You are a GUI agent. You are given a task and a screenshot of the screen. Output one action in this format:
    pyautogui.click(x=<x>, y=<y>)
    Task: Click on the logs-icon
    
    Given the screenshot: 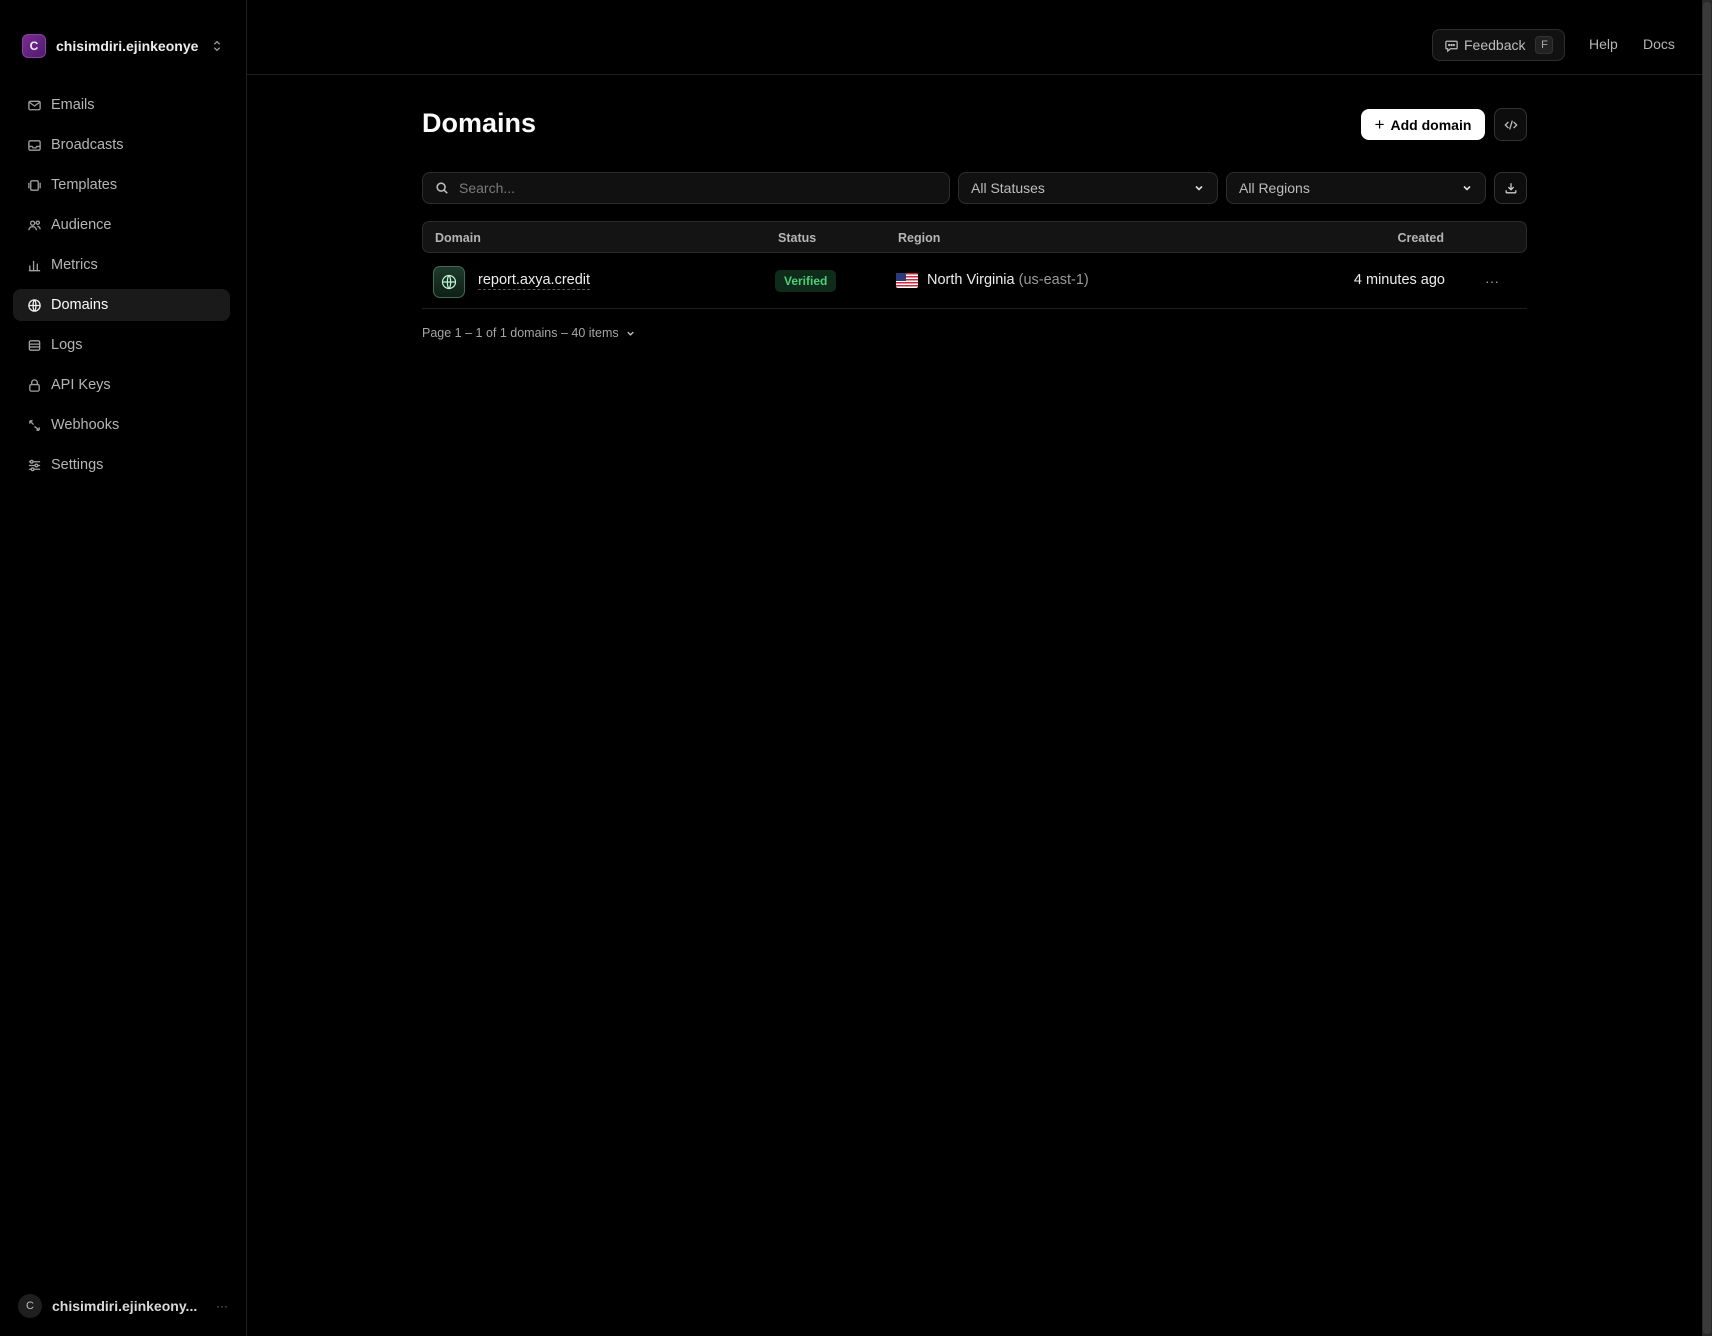 What is the action you would take?
    pyautogui.click(x=34, y=345)
    